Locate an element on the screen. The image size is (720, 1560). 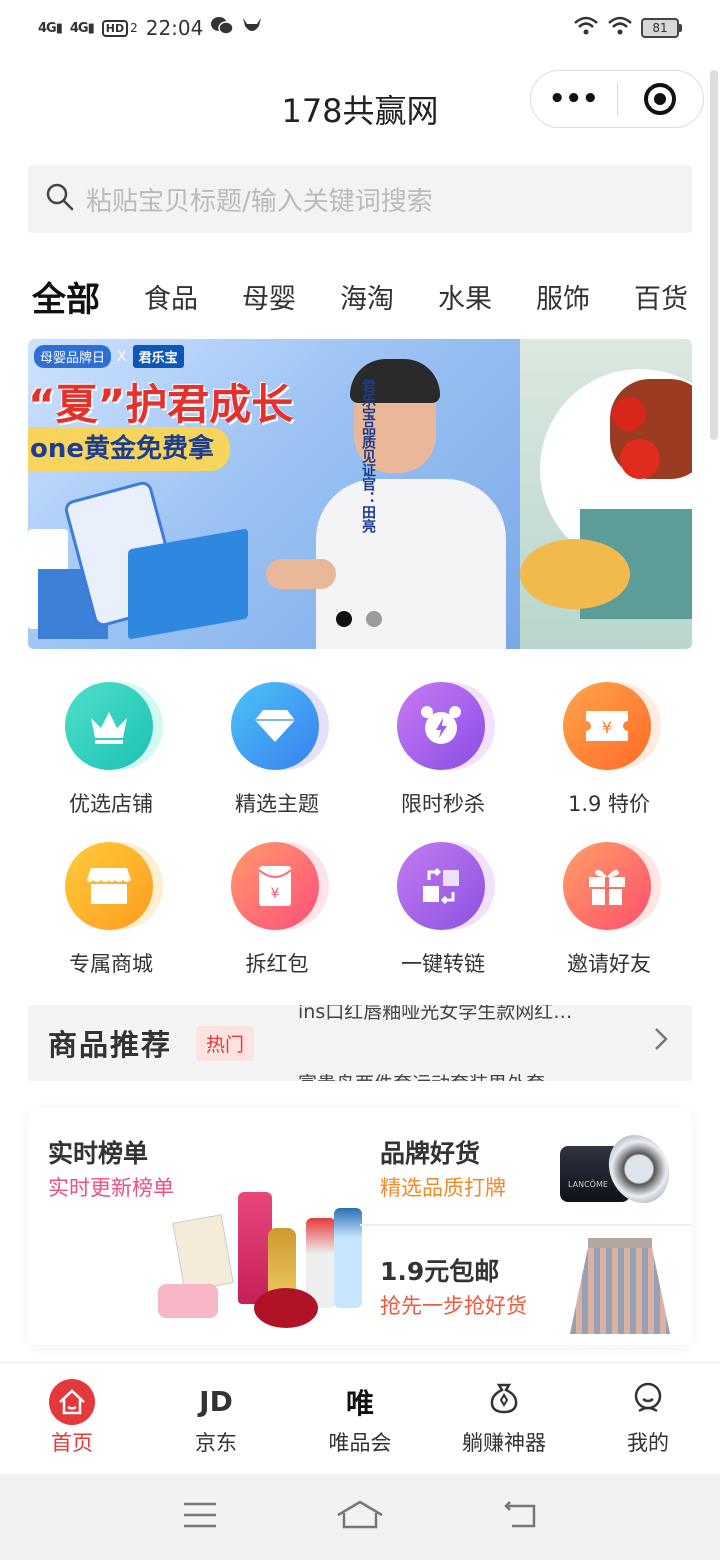
tab-label: 我的 is located at coordinates (648, 1442).